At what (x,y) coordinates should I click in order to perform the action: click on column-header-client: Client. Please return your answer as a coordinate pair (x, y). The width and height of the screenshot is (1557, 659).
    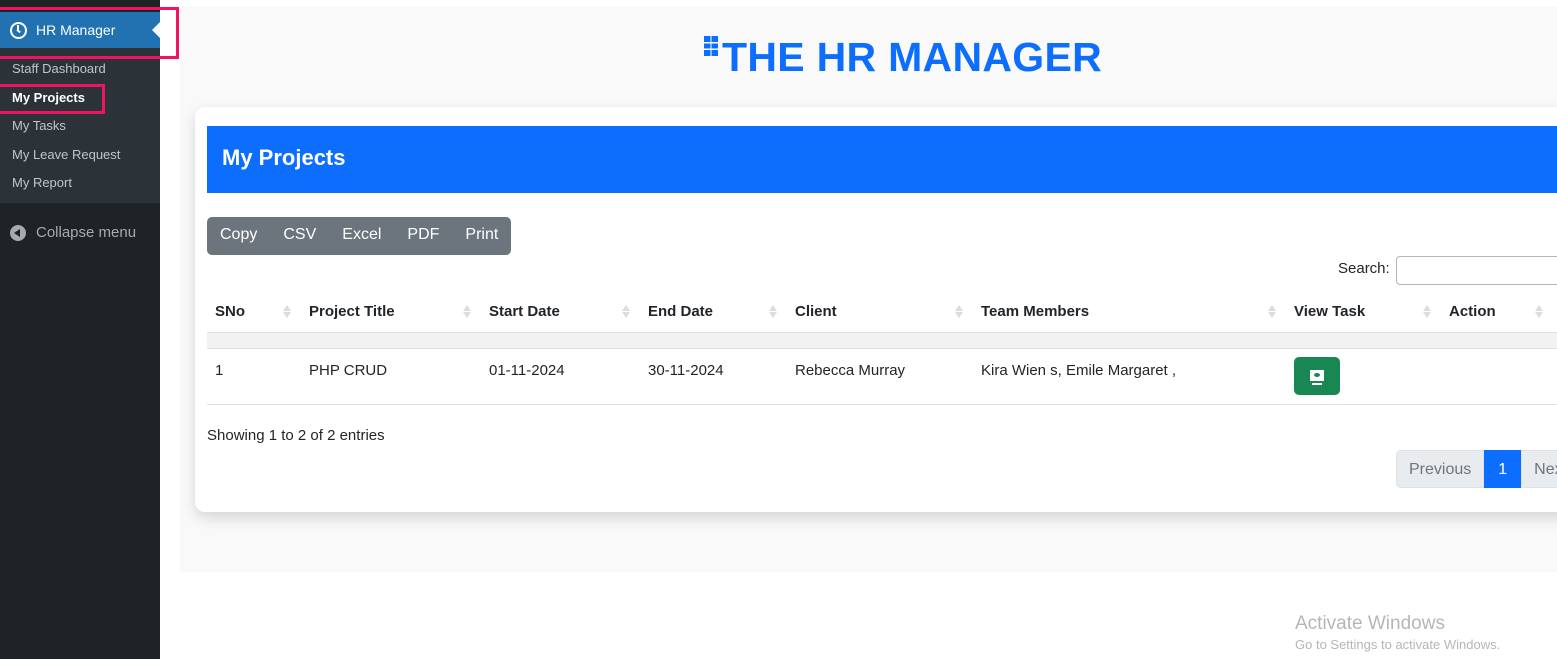
    Looking at the image, I should click on (880, 312).